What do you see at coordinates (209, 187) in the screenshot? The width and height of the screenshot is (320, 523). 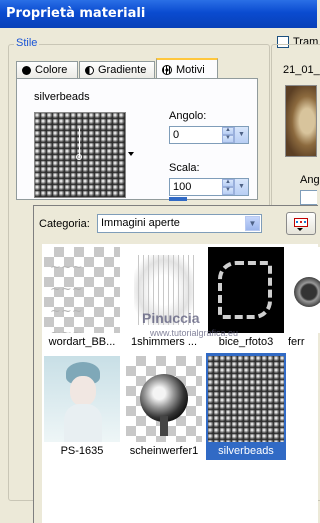 I see `scale-input: 100 ▲ ▼ ▼` at bounding box center [209, 187].